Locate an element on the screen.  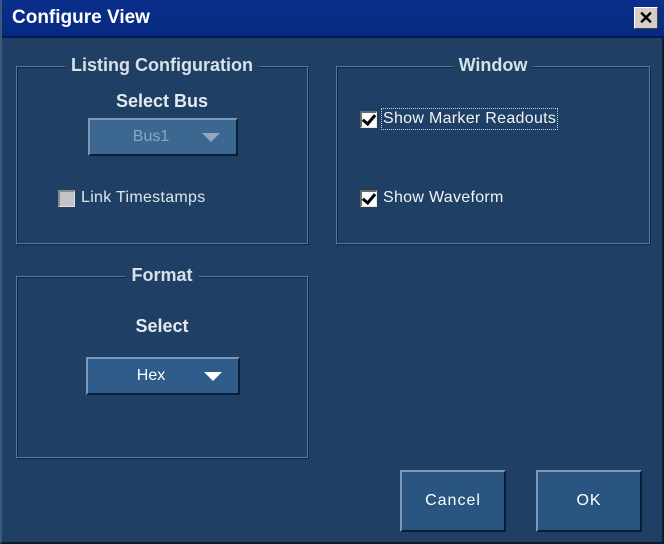
format-legend: Format is located at coordinates (162, 275).